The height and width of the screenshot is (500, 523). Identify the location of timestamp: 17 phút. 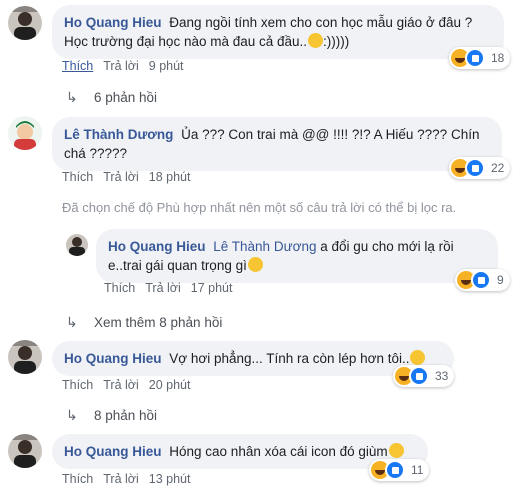
(212, 288).